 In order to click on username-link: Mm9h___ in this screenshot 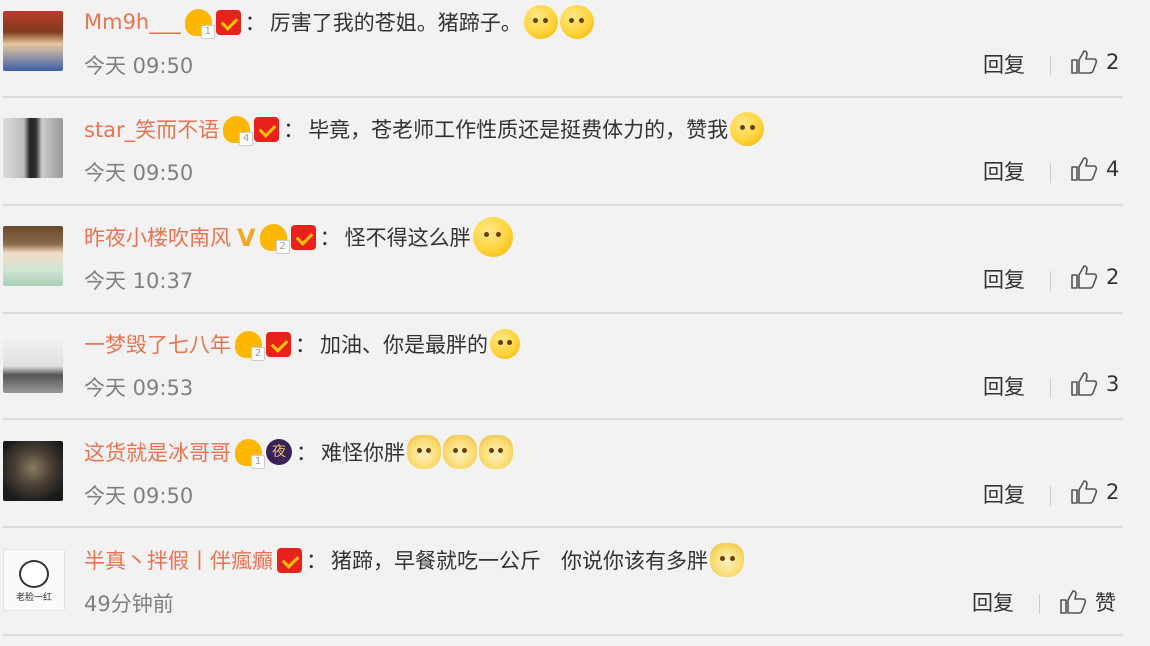, I will do `click(132, 22)`.